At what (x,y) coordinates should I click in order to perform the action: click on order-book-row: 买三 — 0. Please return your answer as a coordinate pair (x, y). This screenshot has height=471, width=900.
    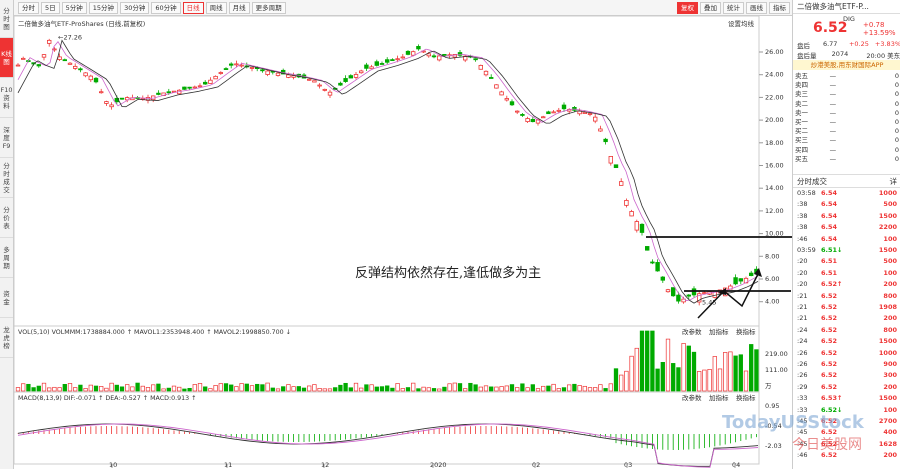
    Looking at the image, I should click on (847, 140).